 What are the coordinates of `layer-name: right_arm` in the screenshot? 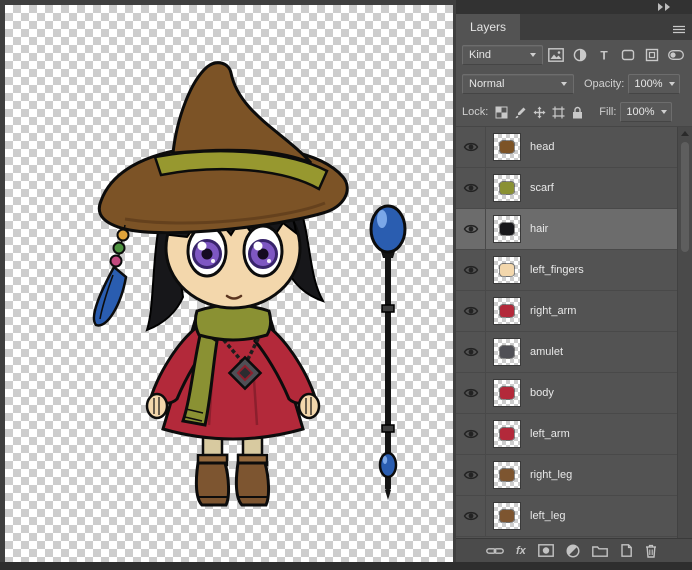 It's located at (553, 311).